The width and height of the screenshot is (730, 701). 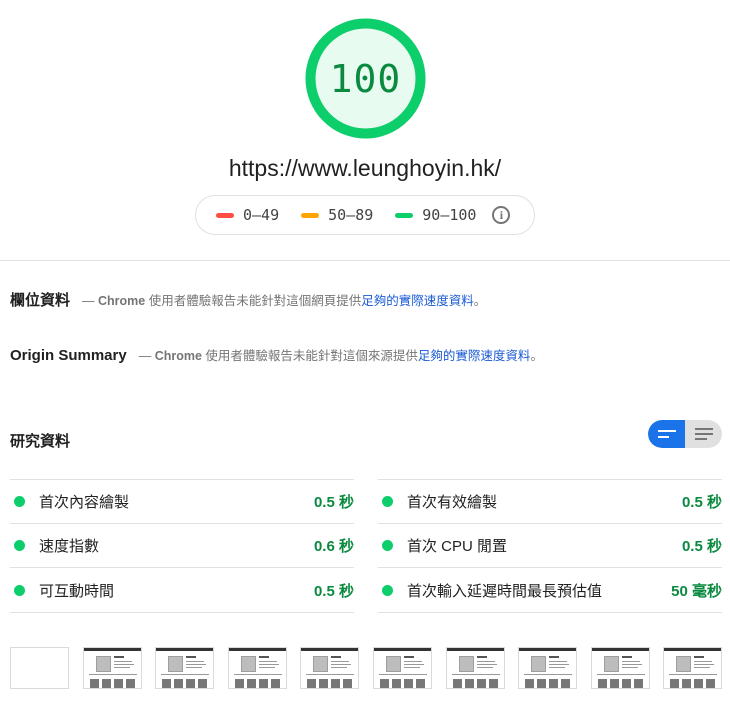 I want to click on filmstrip, so click(x=366, y=668).